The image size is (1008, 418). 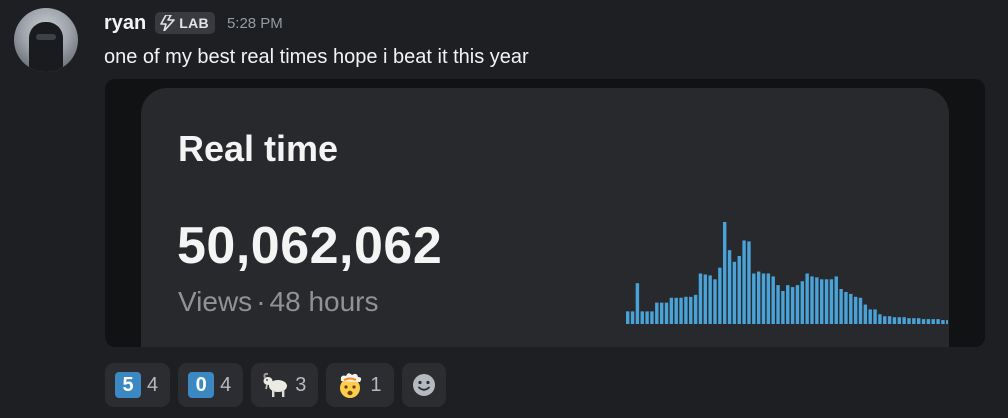 What do you see at coordinates (351, 385) in the screenshot?
I see `exploding-head-emoji` at bounding box center [351, 385].